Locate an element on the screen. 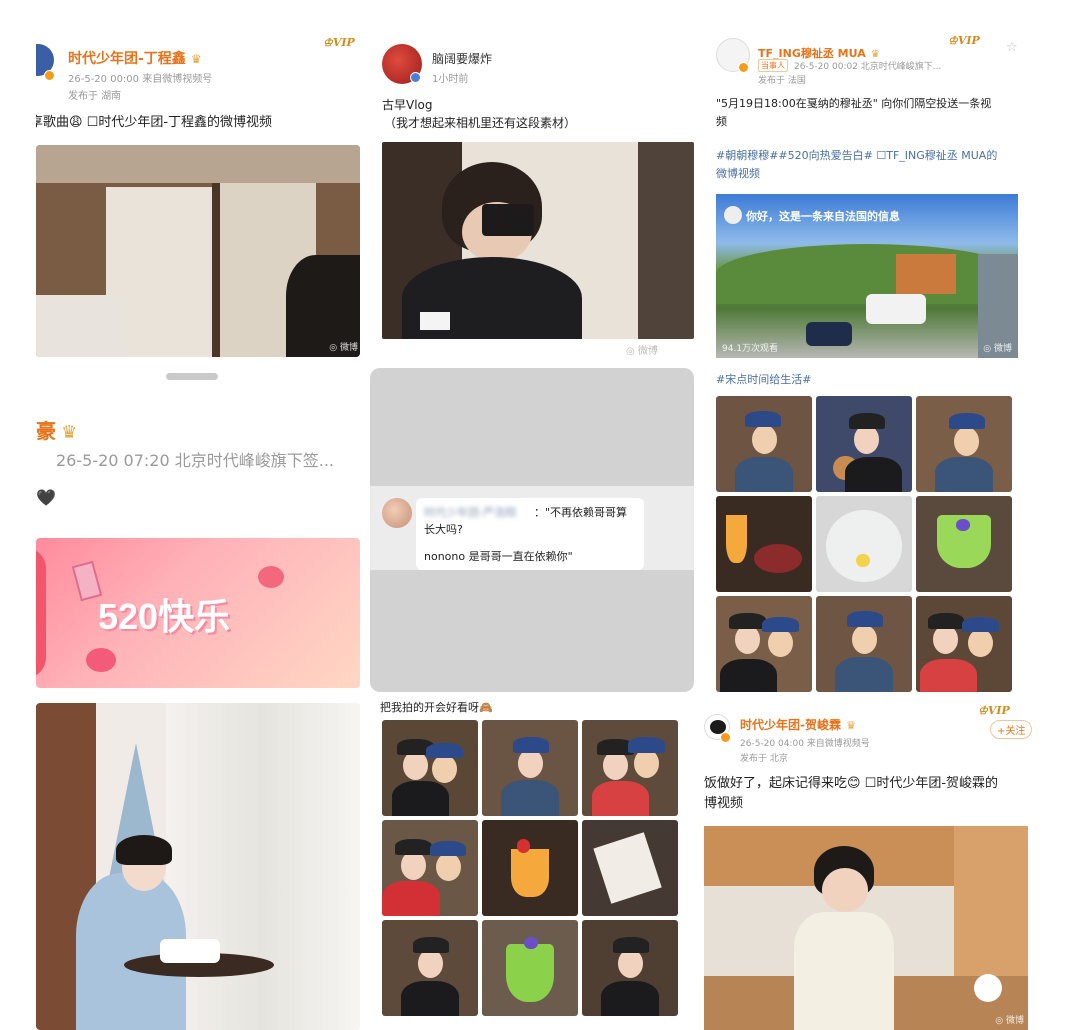 This screenshot has height=1030, width=1080. post-tag-right-2: #宋点时间给生活# is located at coordinates (763, 379).